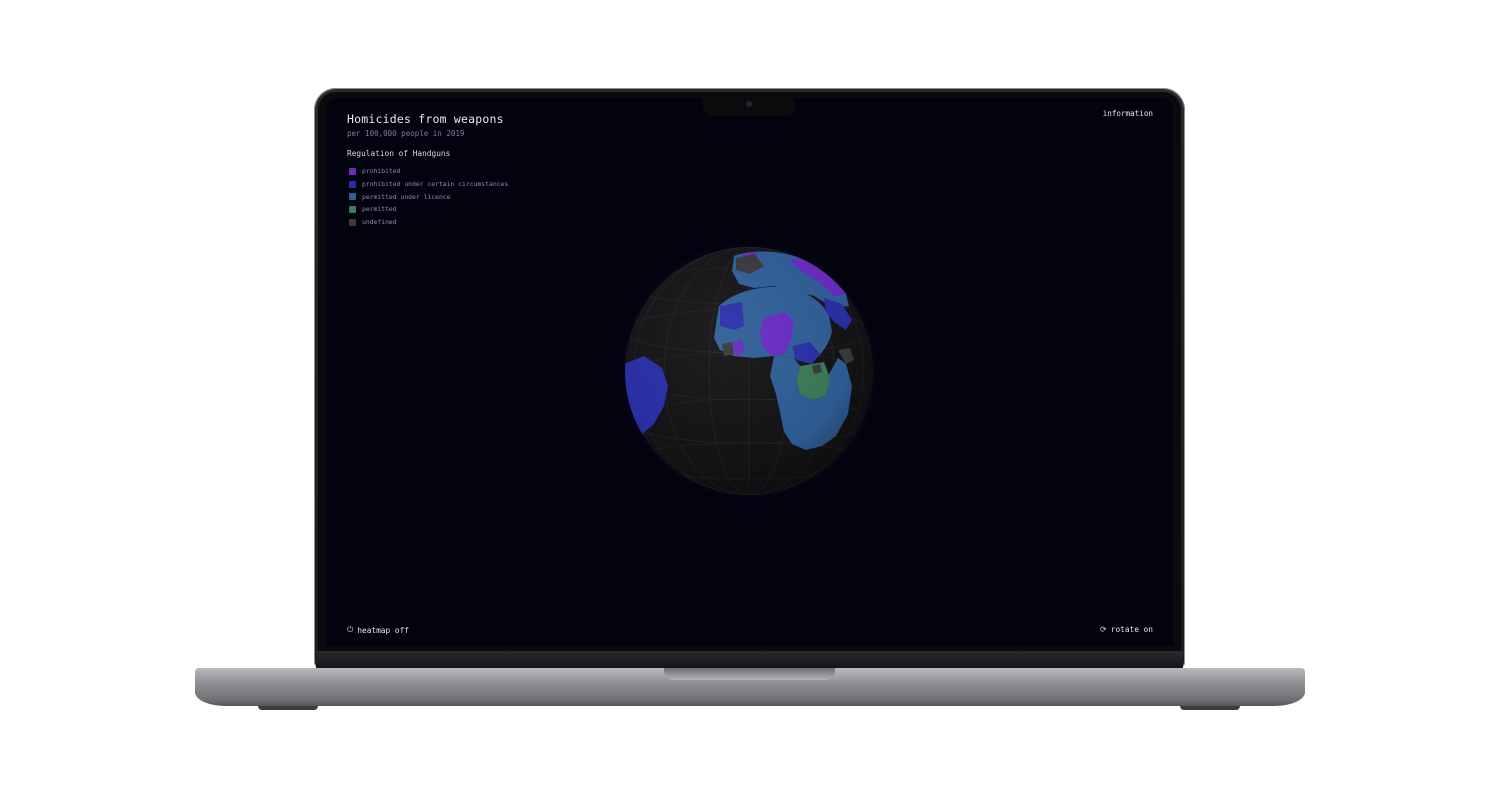  I want to click on legend-item-prohibited-certain: prohibited under certain circumstances, so click(428, 184).